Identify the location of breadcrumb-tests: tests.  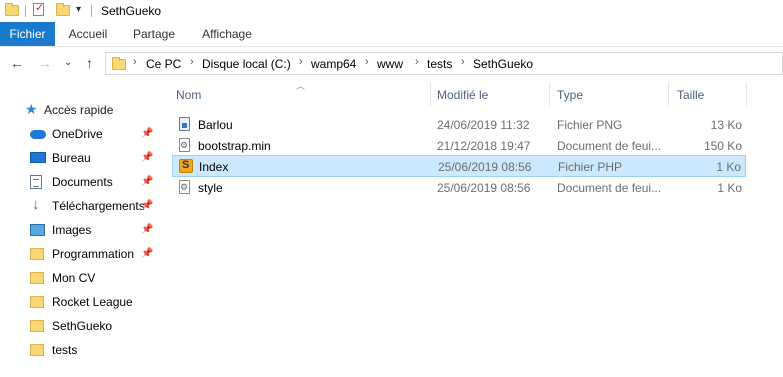
(439, 64).